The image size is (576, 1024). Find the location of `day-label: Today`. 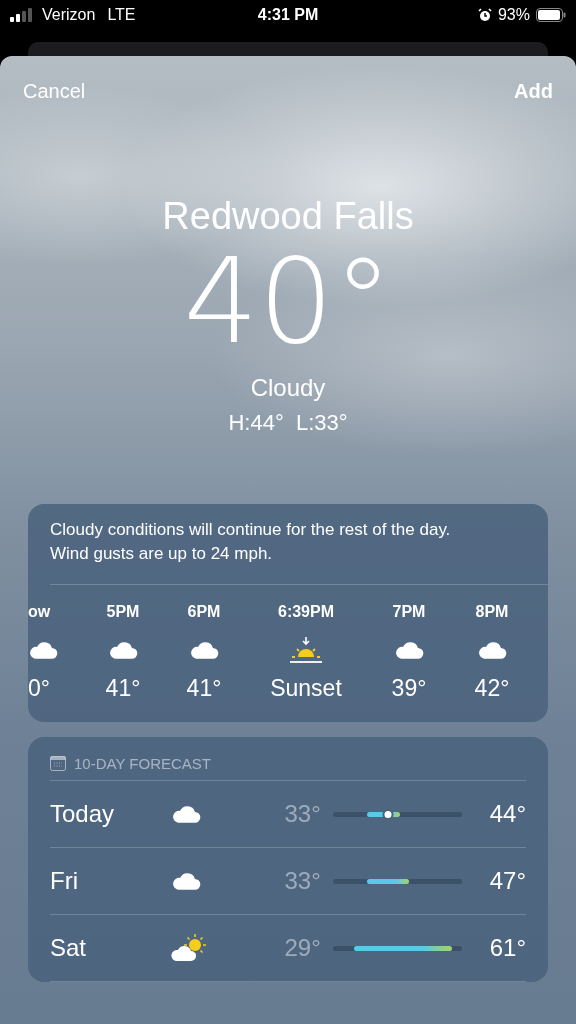

day-label: Today is located at coordinates (83, 814).